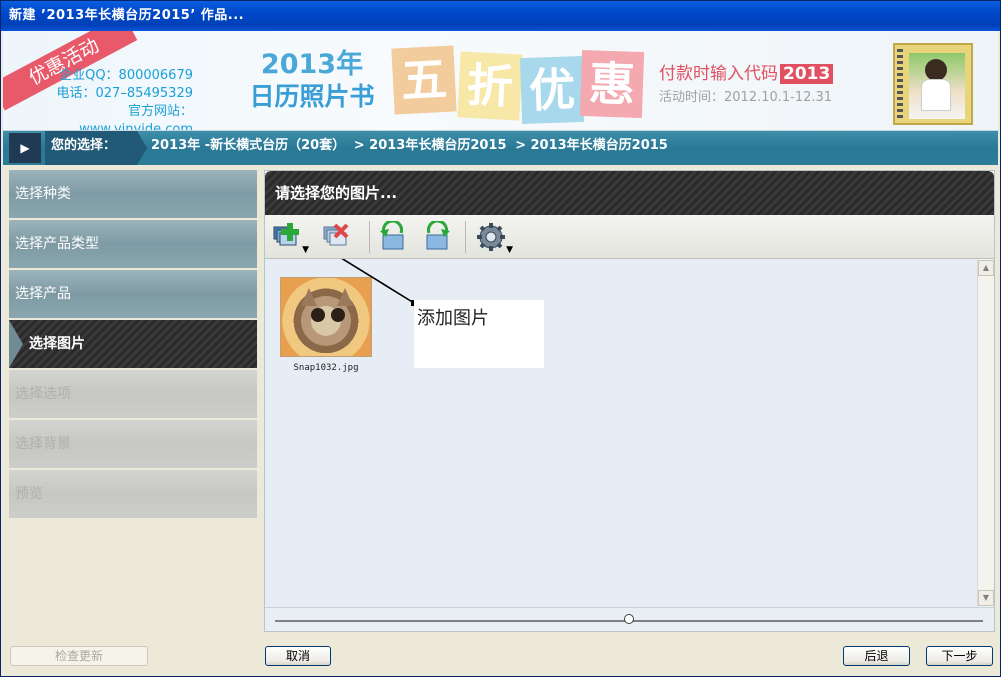  I want to click on promo-tile: 优, so click(552, 90).